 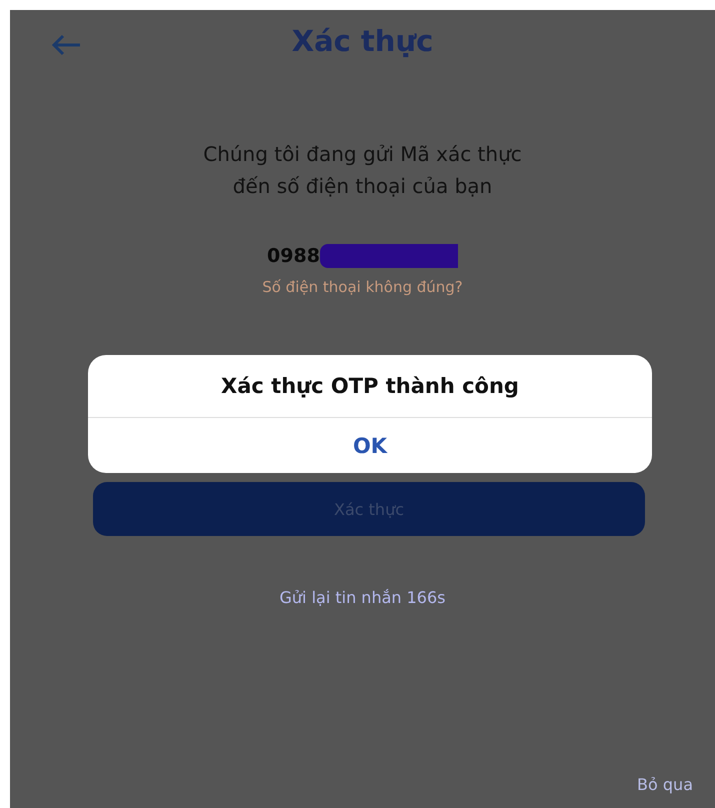 I want to click on resend-timer-text: Gửi lại tin nhắn 166s, so click(x=363, y=597).